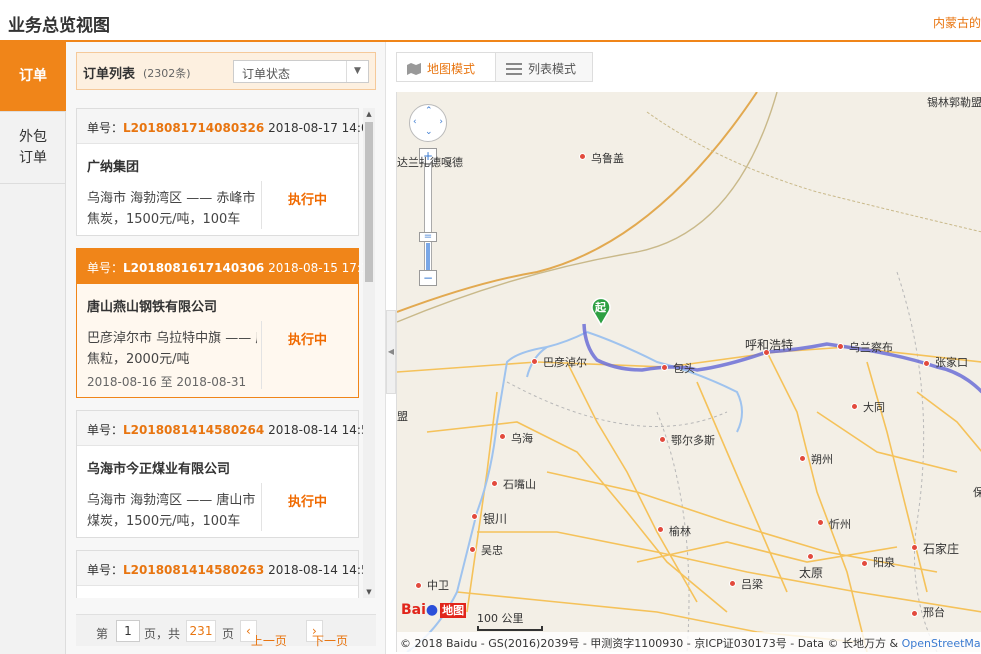 The height and width of the screenshot is (654, 981). I want to click on city-label: 张家口, so click(951, 362).